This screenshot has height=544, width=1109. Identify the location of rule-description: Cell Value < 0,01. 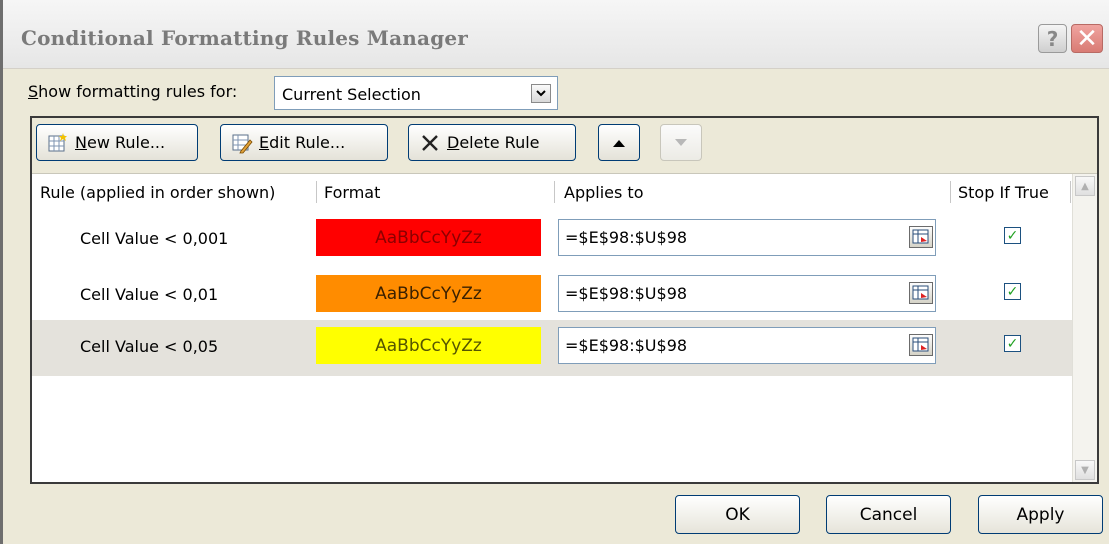
(149, 294).